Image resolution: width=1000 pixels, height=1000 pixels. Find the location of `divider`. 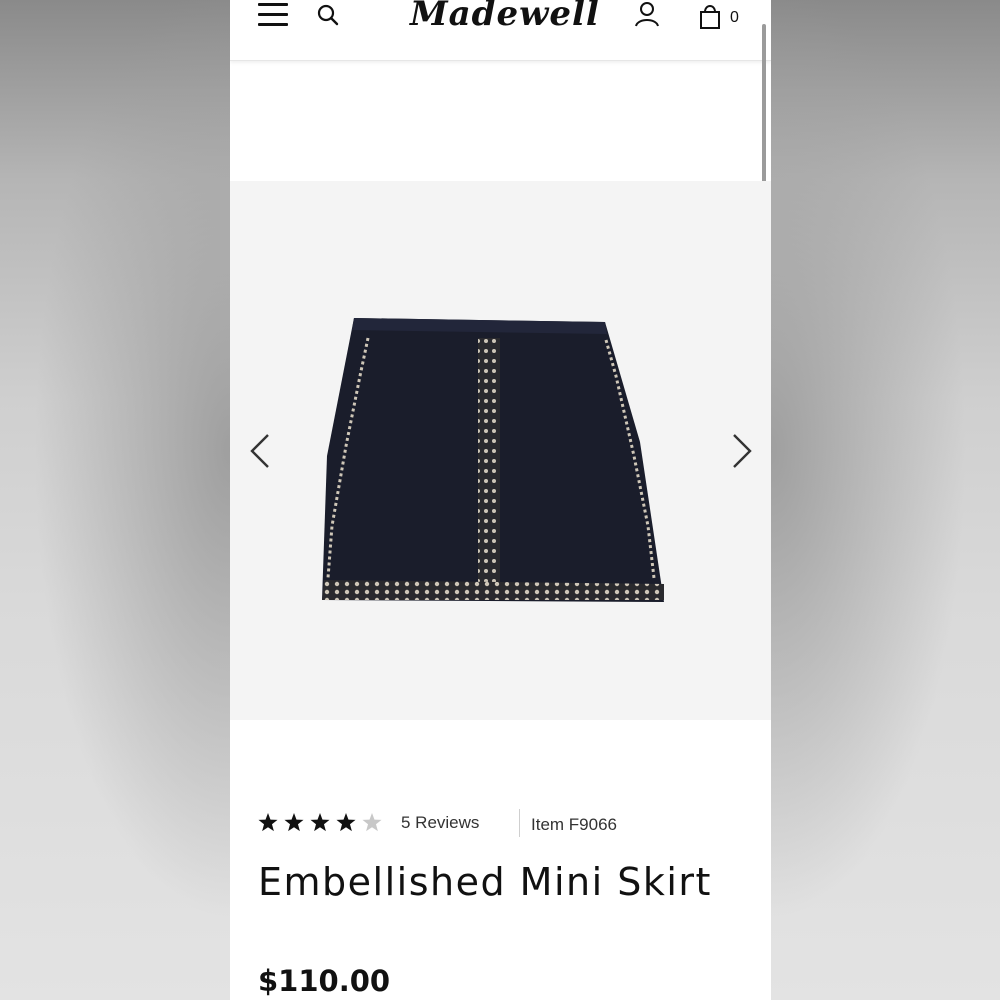

divider is located at coordinates (519, 823).